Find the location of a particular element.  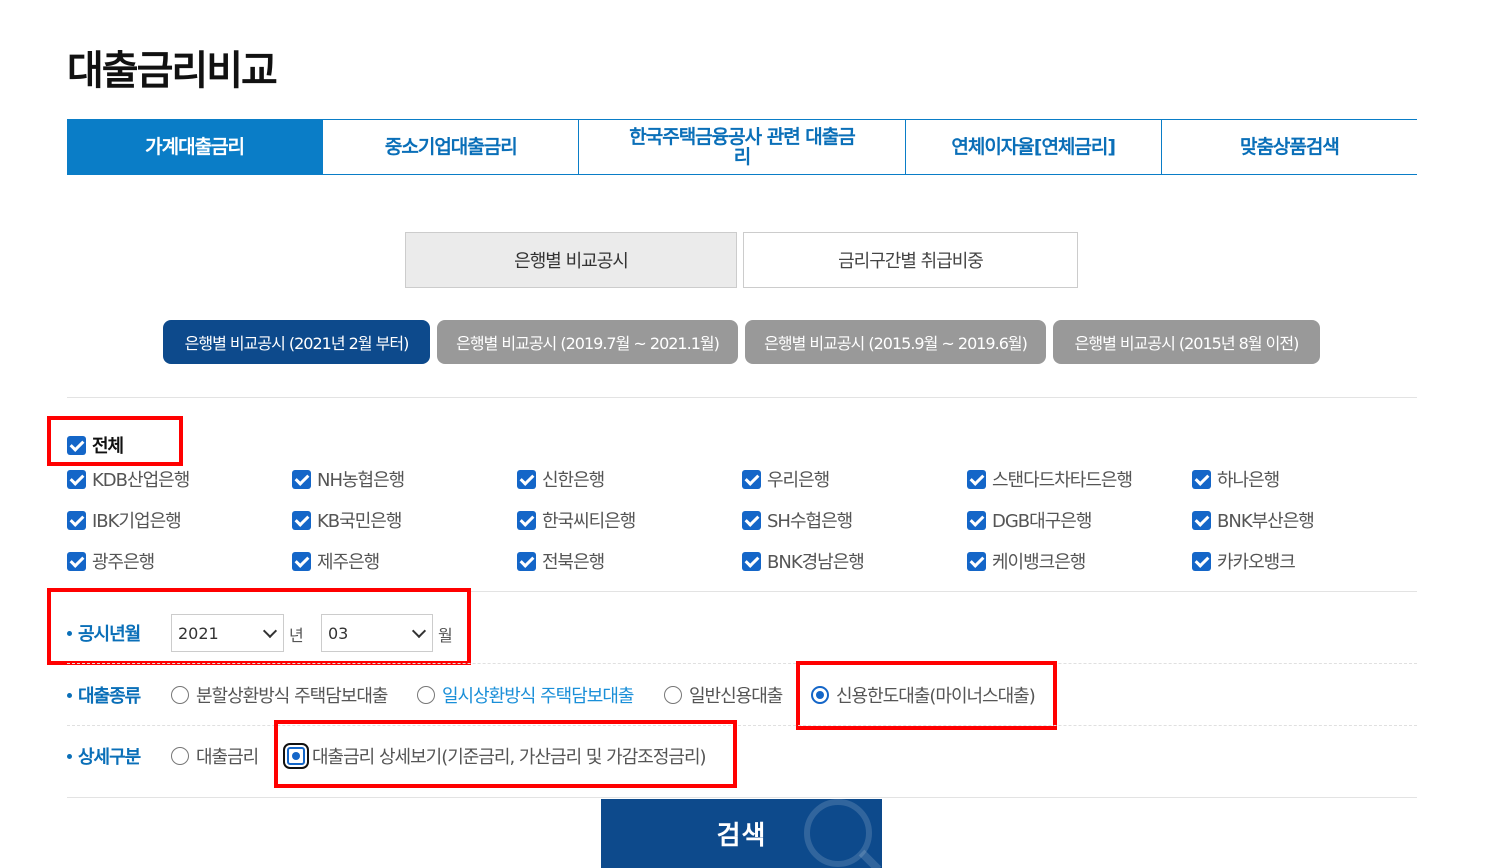

checkbox-bank: 신한은행 is located at coordinates (629, 479).